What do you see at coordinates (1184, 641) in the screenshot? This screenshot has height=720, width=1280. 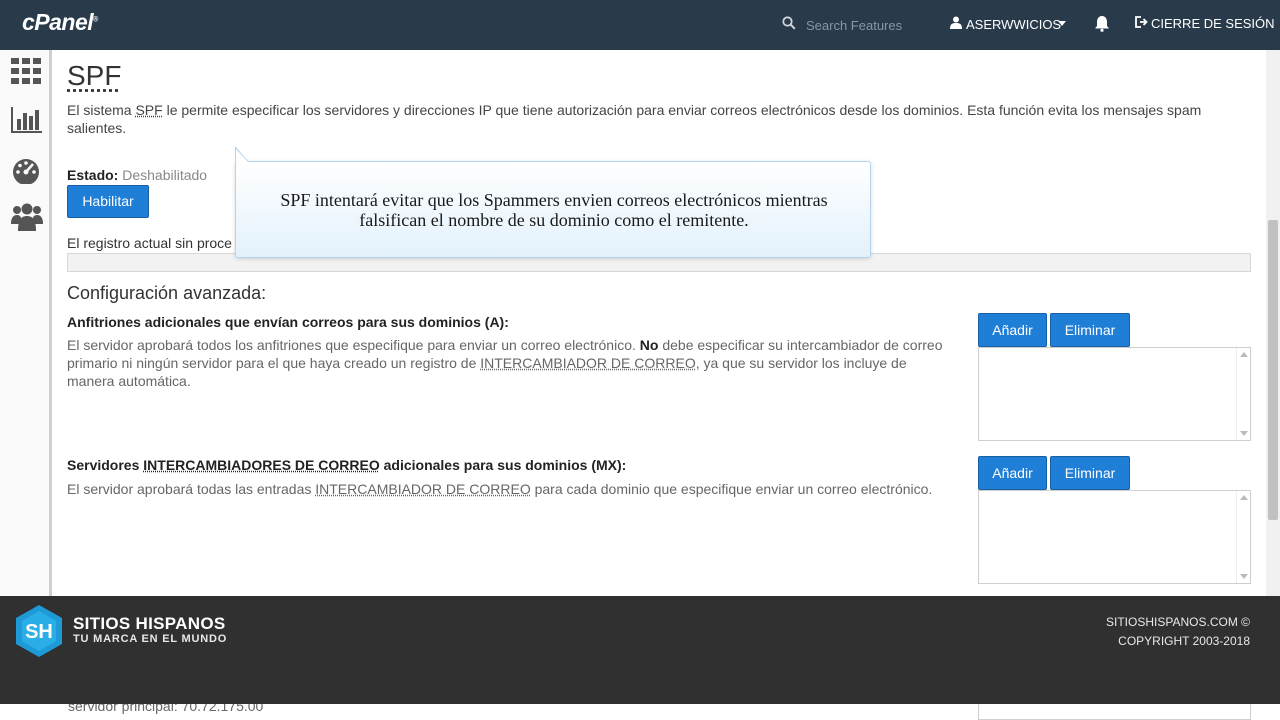 I see `brand-copyright: COPYRIGHT 2003-2018` at bounding box center [1184, 641].